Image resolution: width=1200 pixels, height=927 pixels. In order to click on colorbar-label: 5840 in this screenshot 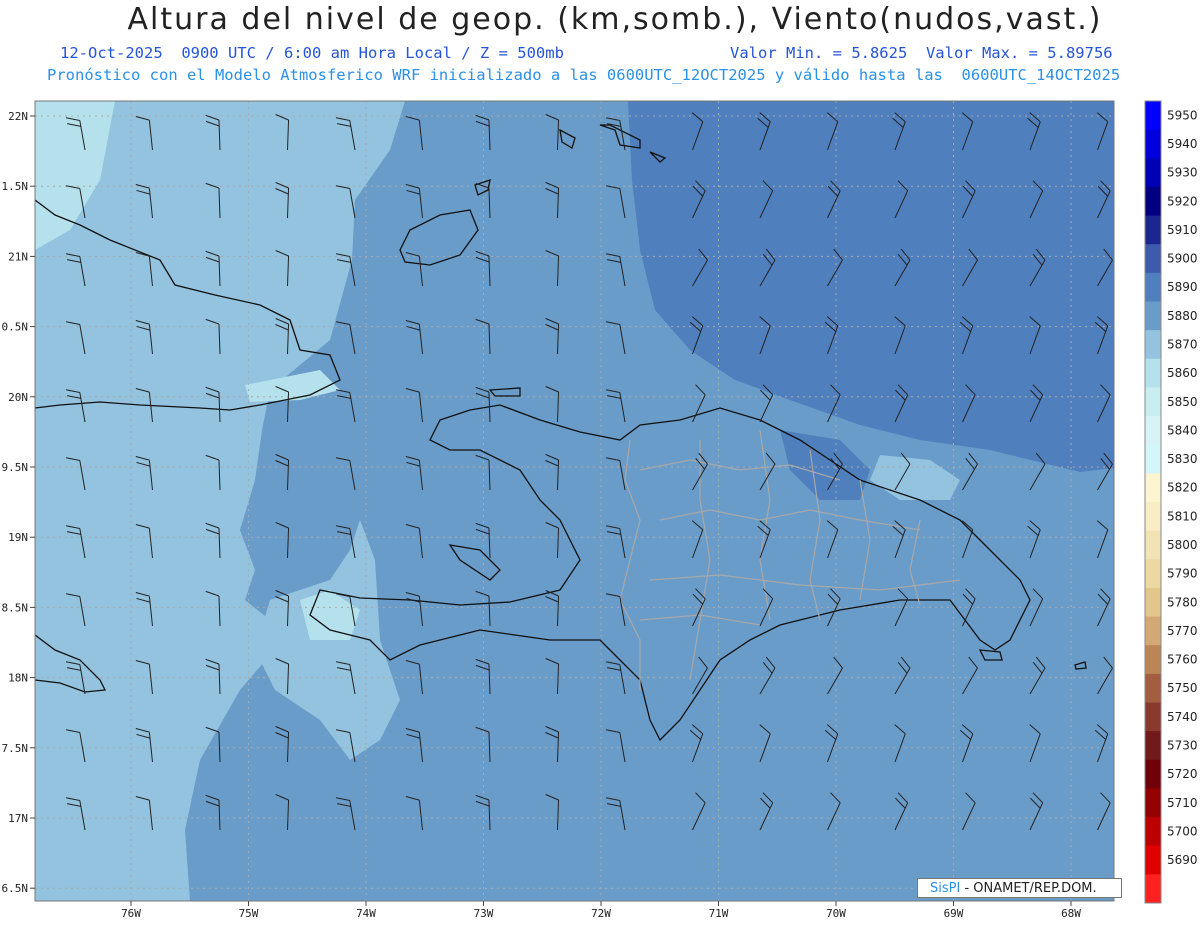, I will do `click(1182, 430)`.